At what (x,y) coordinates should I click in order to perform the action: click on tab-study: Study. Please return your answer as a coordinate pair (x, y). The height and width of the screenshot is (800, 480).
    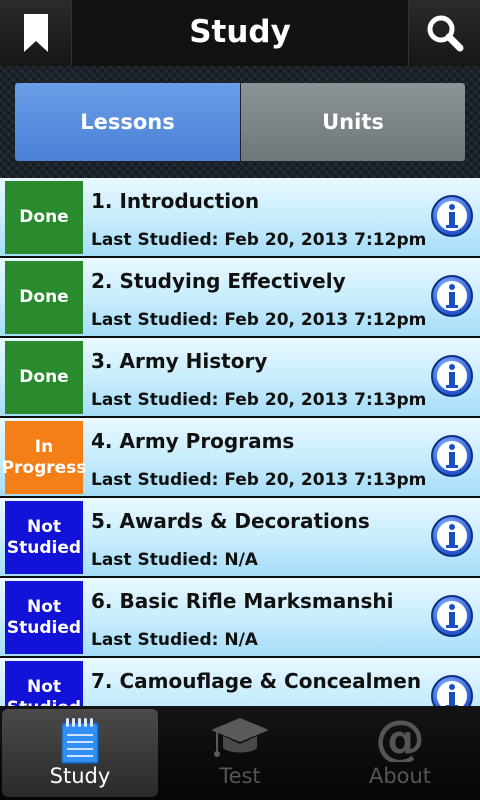
    Looking at the image, I should click on (80, 753).